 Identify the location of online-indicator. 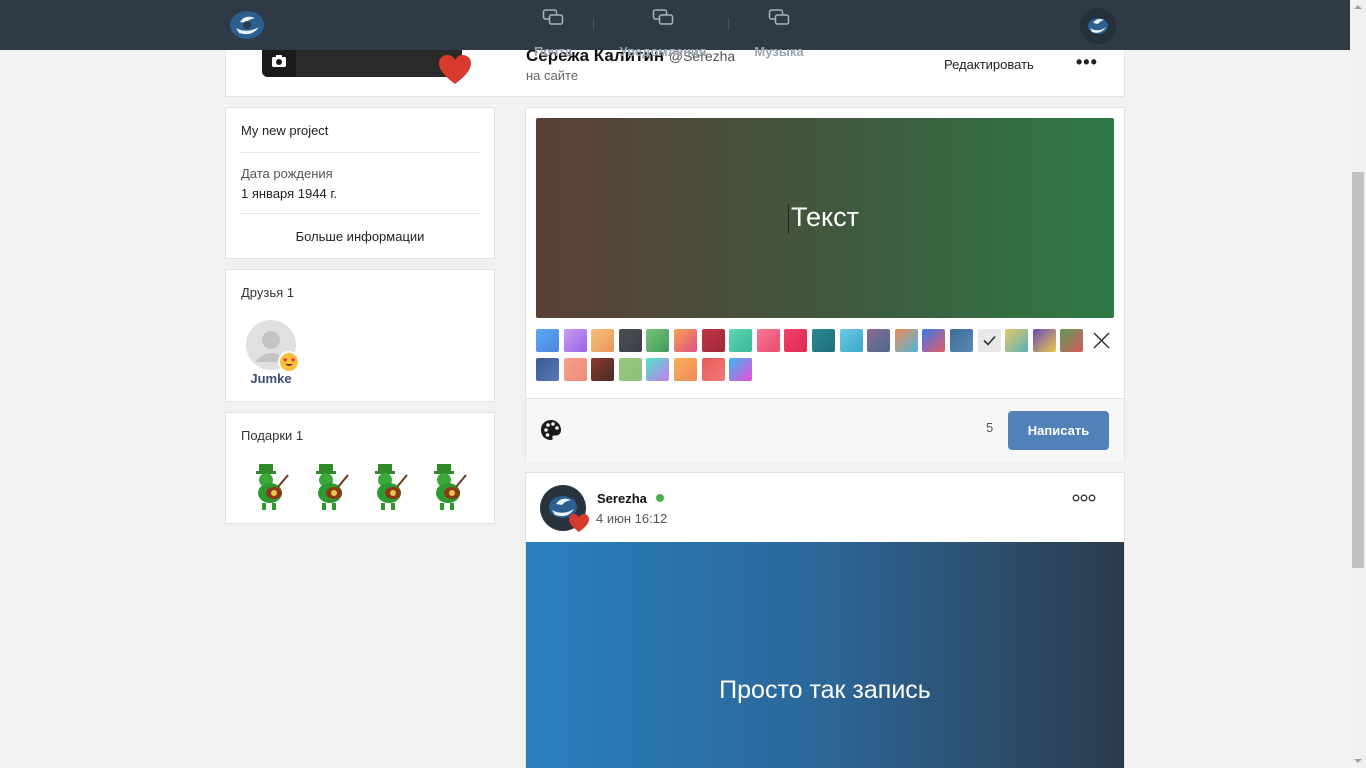
(660, 498).